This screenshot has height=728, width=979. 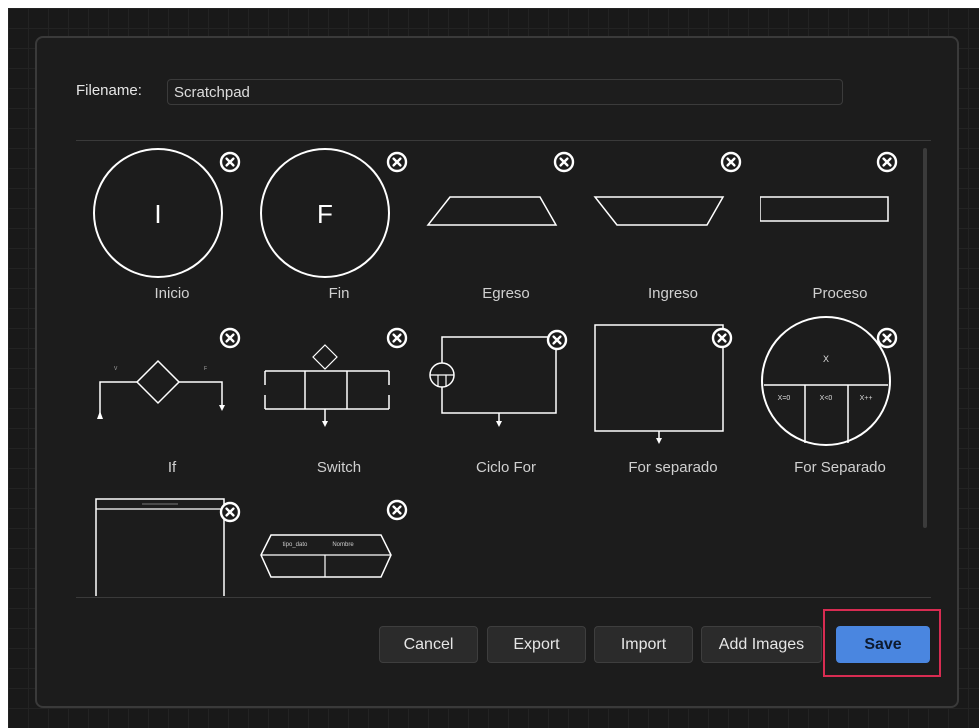 What do you see at coordinates (343, 545) in the screenshot?
I see `nombre-mini-label: Nombre` at bounding box center [343, 545].